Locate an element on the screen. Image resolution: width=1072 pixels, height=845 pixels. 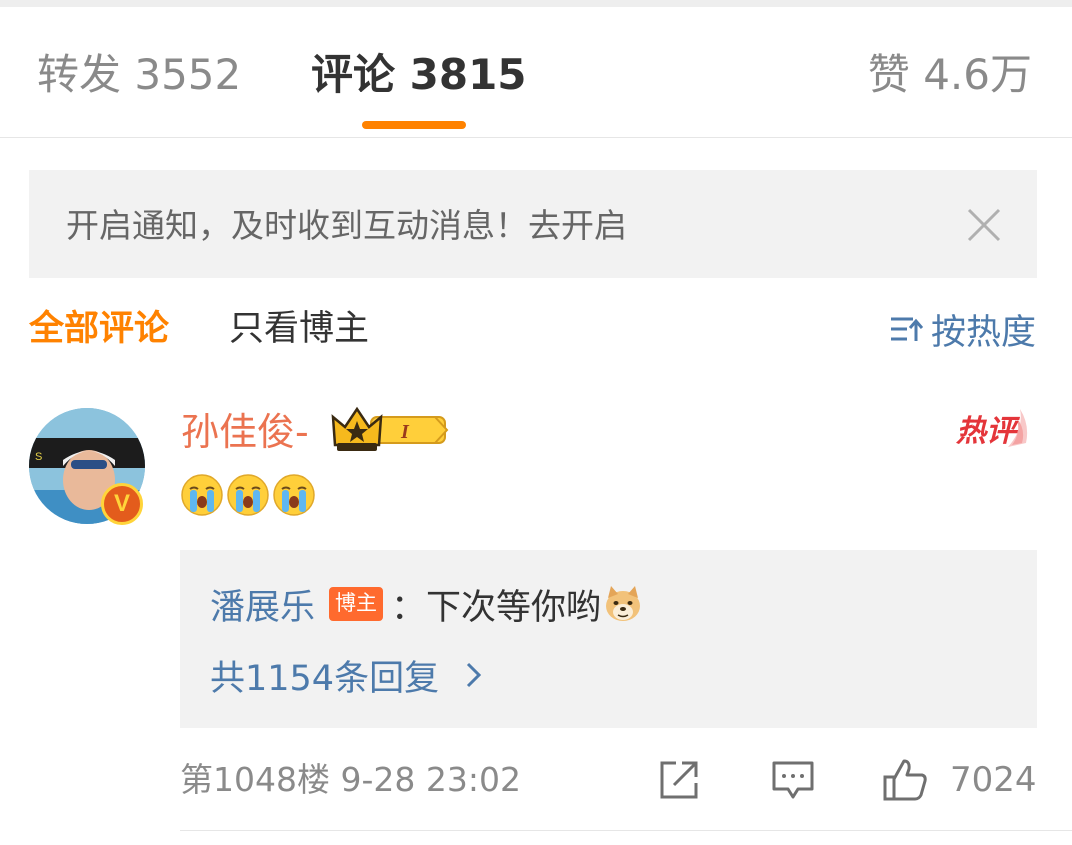
hot-comment-label: 热评 is located at coordinates (986, 431).